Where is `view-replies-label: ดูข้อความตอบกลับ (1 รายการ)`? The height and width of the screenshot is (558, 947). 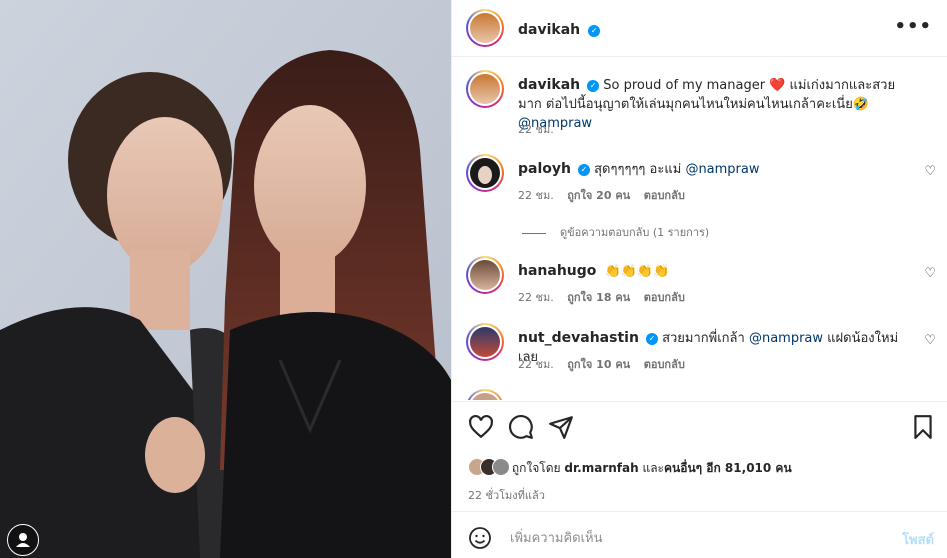
view-replies-label: ดูข้อความตอบกลับ (1 รายการ) is located at coordinates (635, 232).